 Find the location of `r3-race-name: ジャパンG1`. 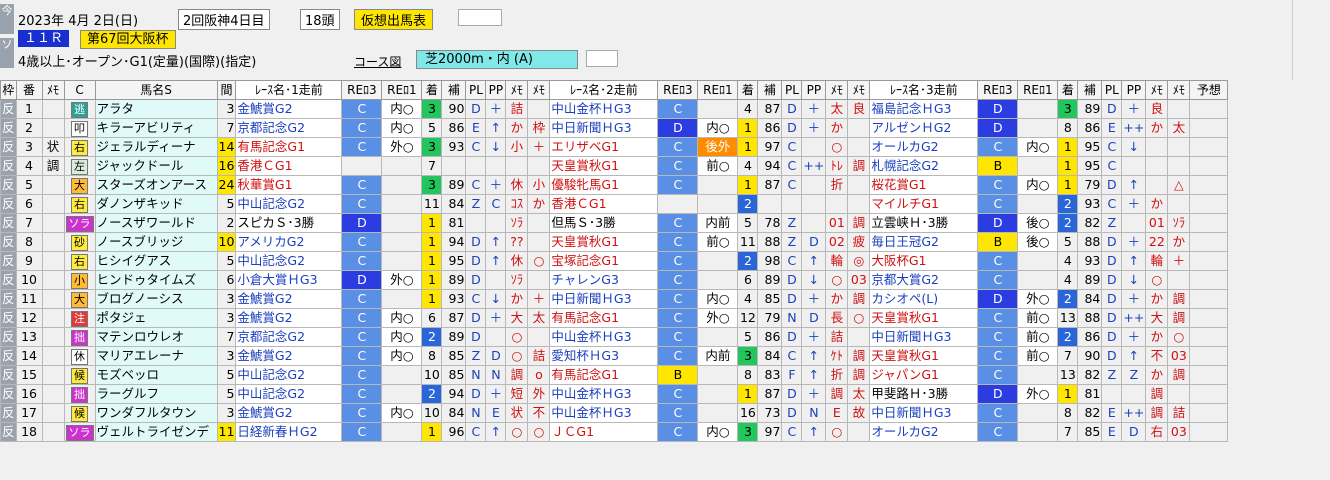

r3-race-name: ジャパンG1 is located at coordinates (924, 375).